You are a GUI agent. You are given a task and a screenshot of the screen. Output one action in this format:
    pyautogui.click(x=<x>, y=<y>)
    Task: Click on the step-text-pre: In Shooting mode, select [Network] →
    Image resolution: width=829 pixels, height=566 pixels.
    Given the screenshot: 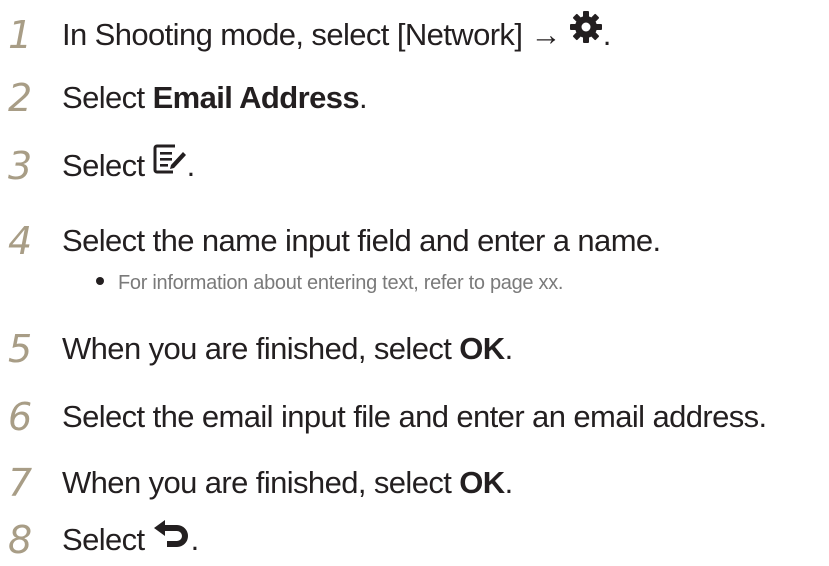 What is the action you would take?
    pyautogui.click(x=315, y=34)
    